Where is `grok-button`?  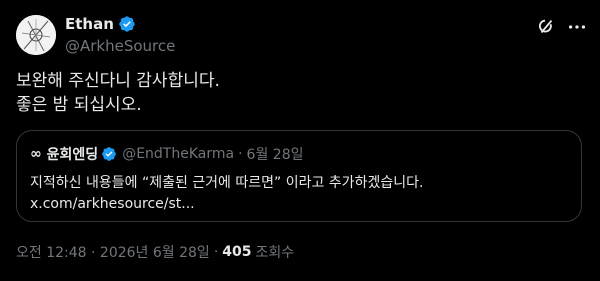
grok-button is located at coordinates (546, 27).